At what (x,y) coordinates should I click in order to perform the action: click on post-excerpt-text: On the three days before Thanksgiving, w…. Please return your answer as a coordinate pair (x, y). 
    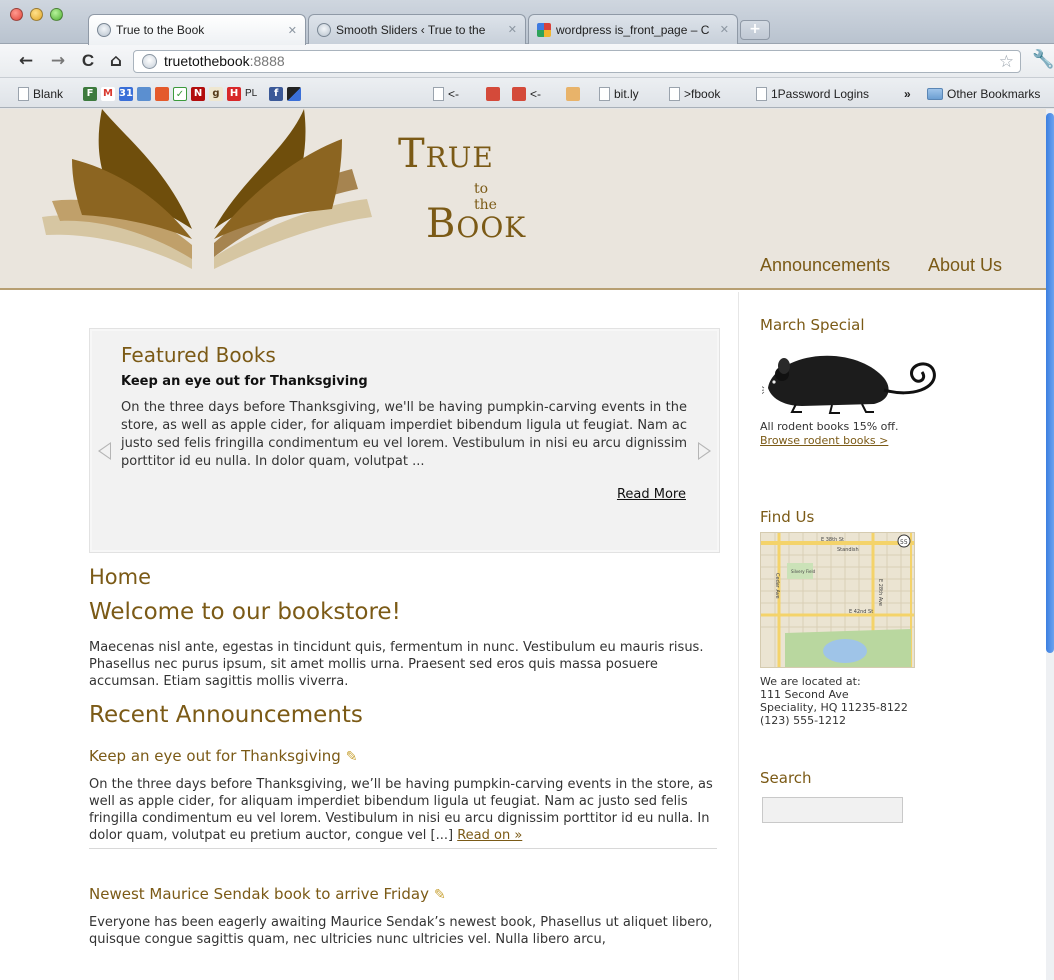
    Looking at the image, I should click on (401, 810).